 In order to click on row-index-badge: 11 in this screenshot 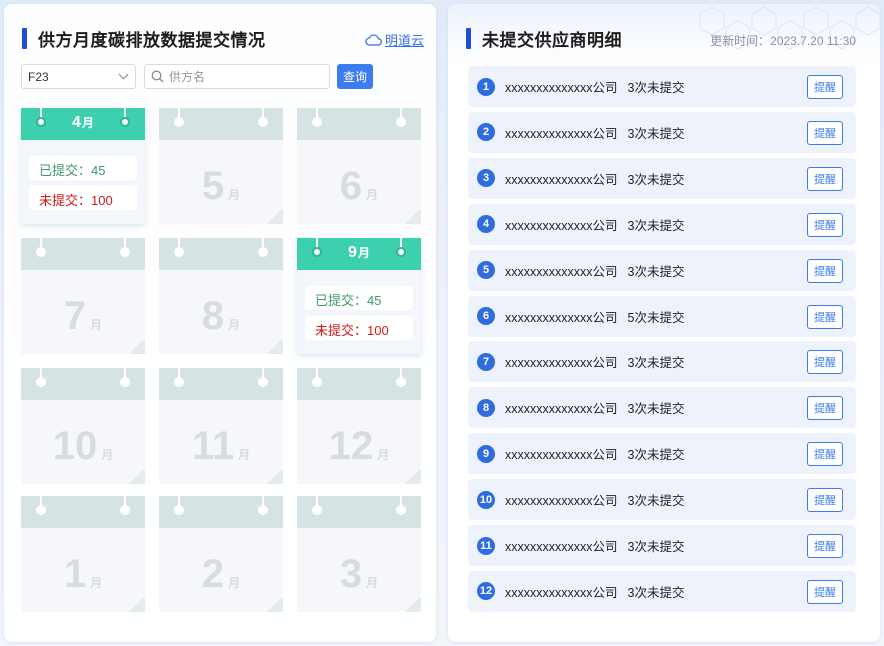, I will do `click(486, 545)`.